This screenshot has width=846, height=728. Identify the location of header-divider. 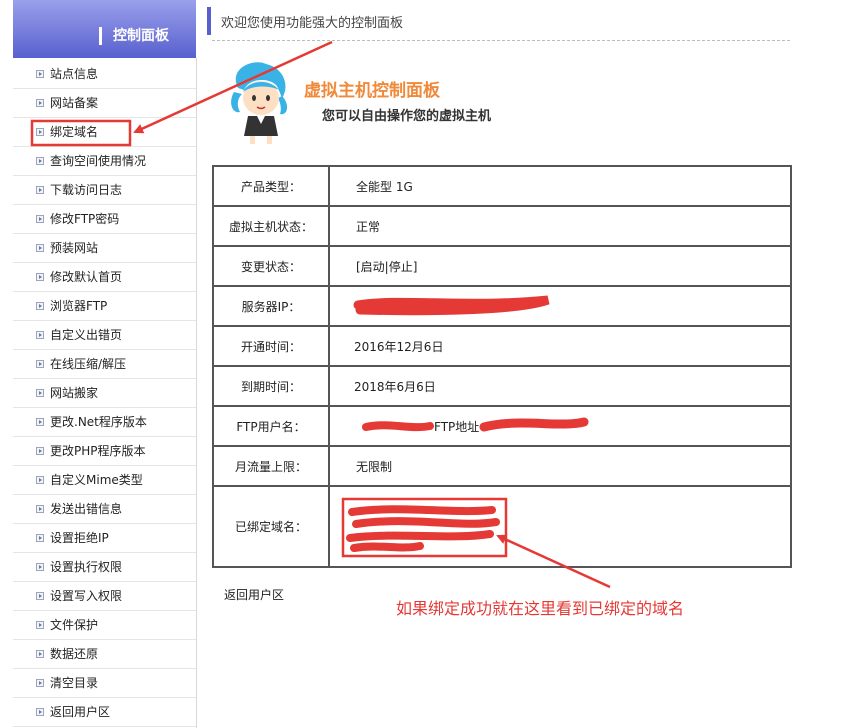
(501, 40).